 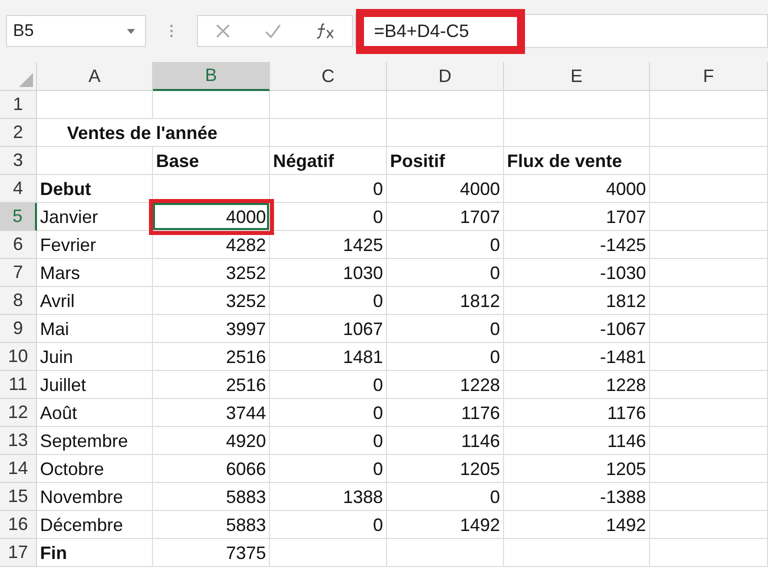 What do you see at coordinates (328, 161) in the screenshot?
I see `table-cell: Négatif` at bounding box center [328, 161].